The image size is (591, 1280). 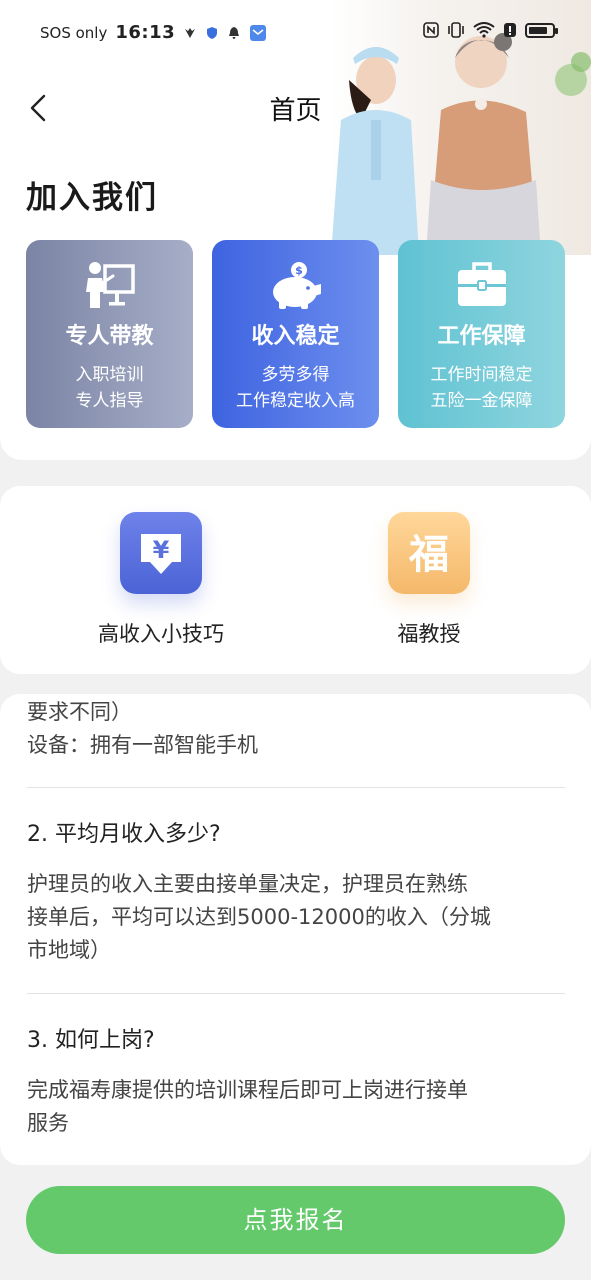 I want to click on status-right, so click(x=490, y=30).